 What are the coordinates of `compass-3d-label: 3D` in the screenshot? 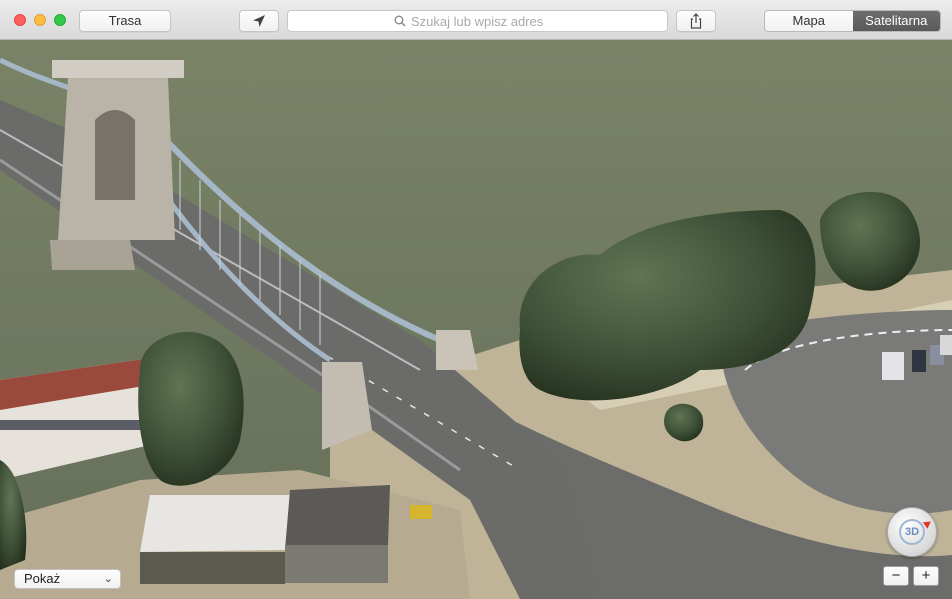 It's located at (912, 532).